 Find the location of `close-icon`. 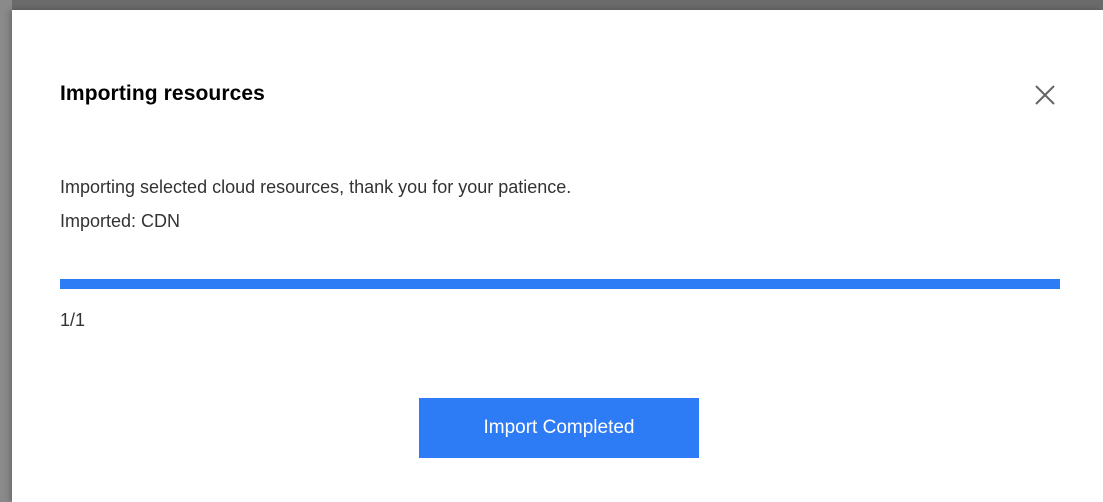

close-icon is located at coordinates (1045, 95).